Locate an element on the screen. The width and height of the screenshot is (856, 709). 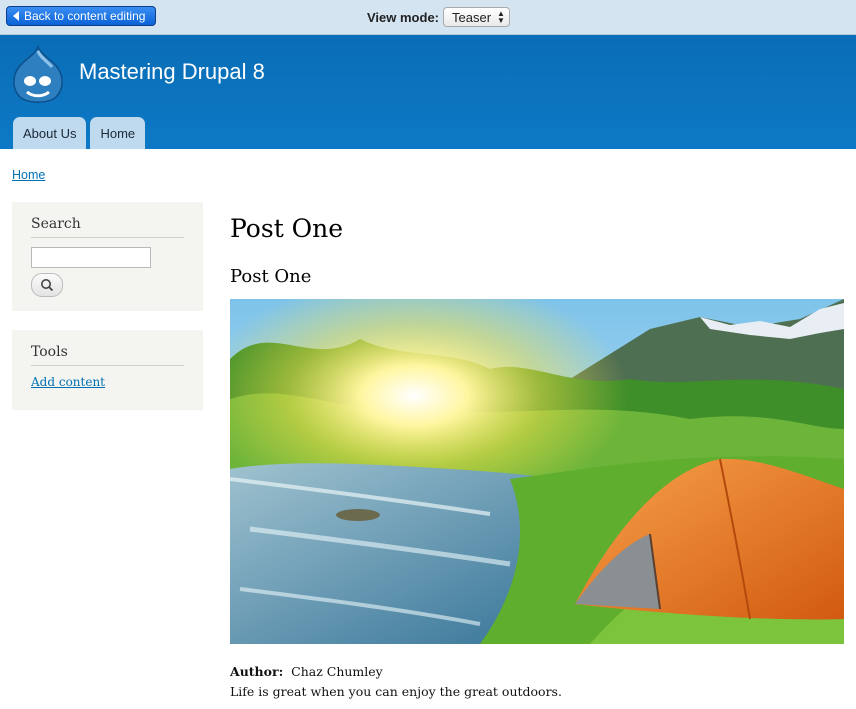
back-button-label: Back to content editing is located at coordinates (85, 16).